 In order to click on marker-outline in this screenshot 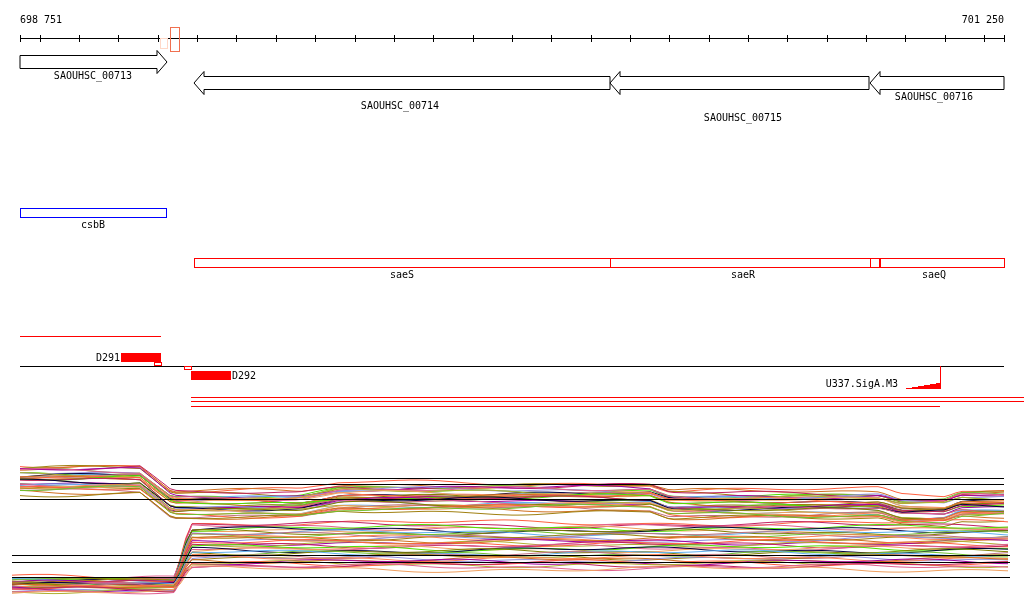, I will do `click(164, 43)`.